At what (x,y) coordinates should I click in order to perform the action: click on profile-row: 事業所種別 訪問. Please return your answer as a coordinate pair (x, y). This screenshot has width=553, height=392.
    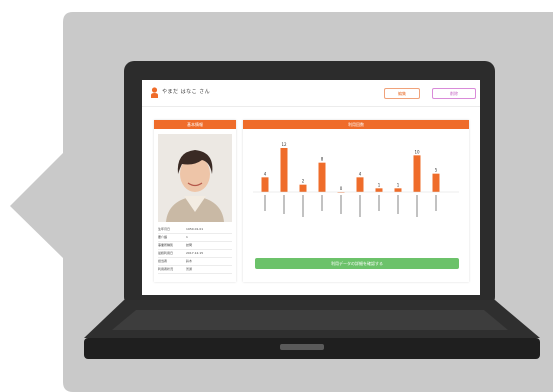
    Looking at the image, I should click on (195, 246).